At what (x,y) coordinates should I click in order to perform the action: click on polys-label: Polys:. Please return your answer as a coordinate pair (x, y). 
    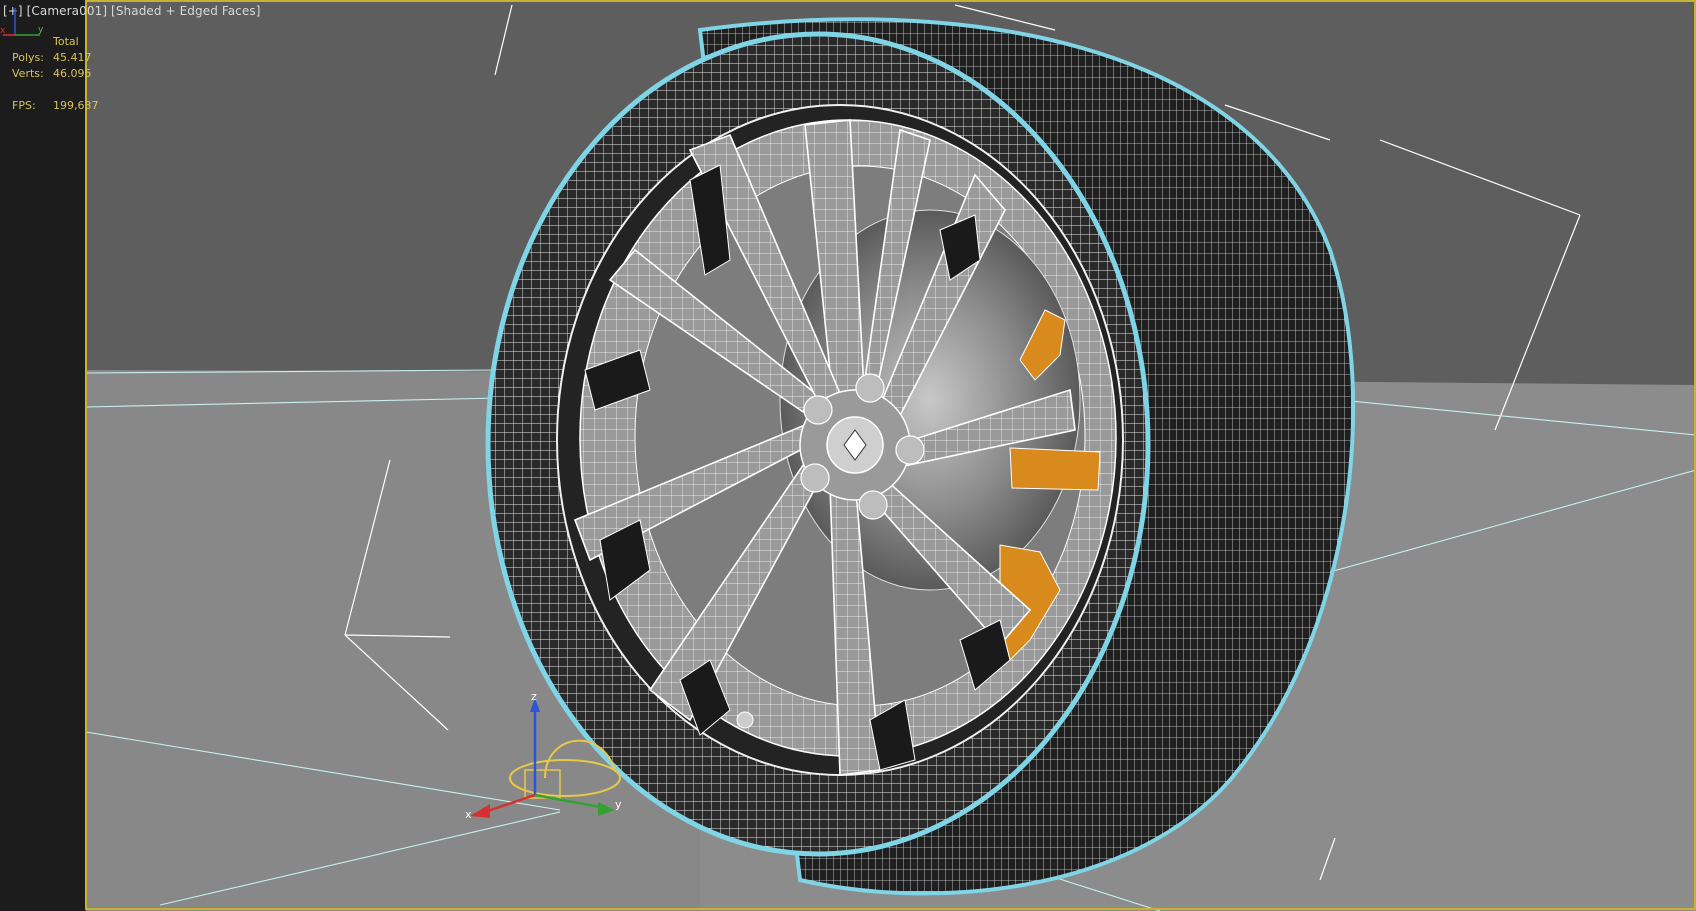
    Looking at the image, I should click on (28, 57).